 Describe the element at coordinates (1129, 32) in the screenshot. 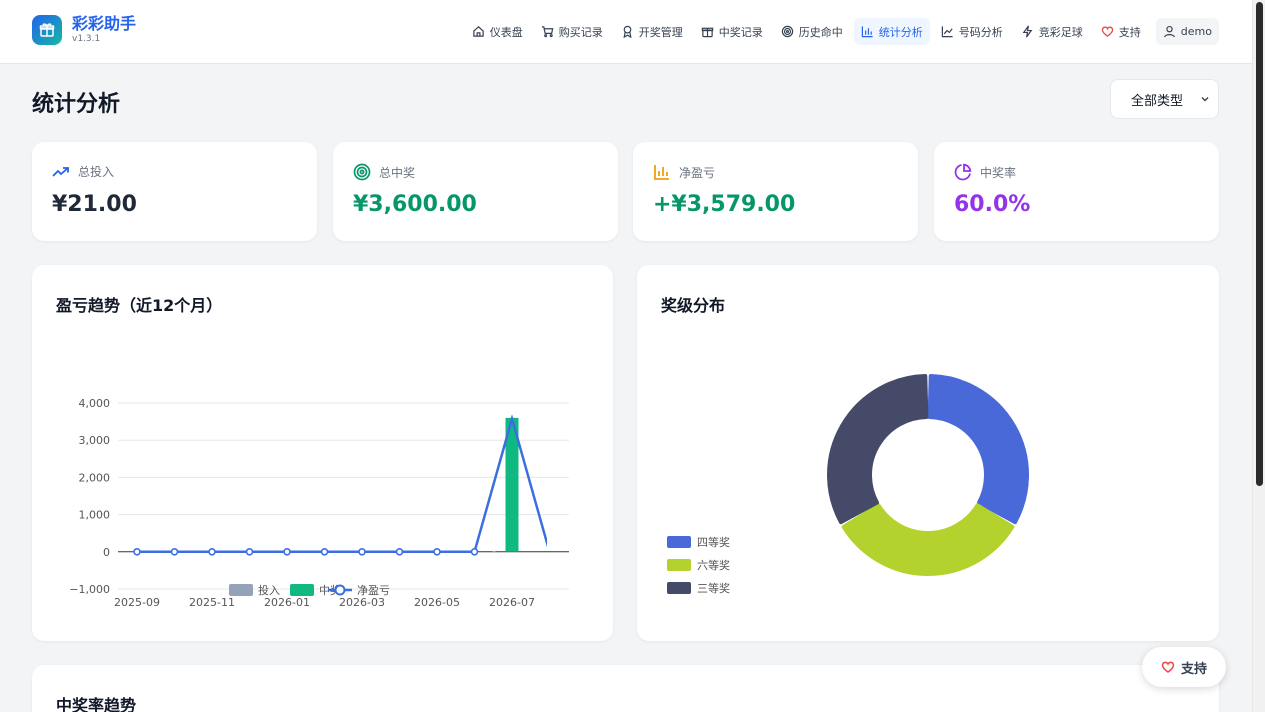

I see `nav-item-label: 支持` at that location.